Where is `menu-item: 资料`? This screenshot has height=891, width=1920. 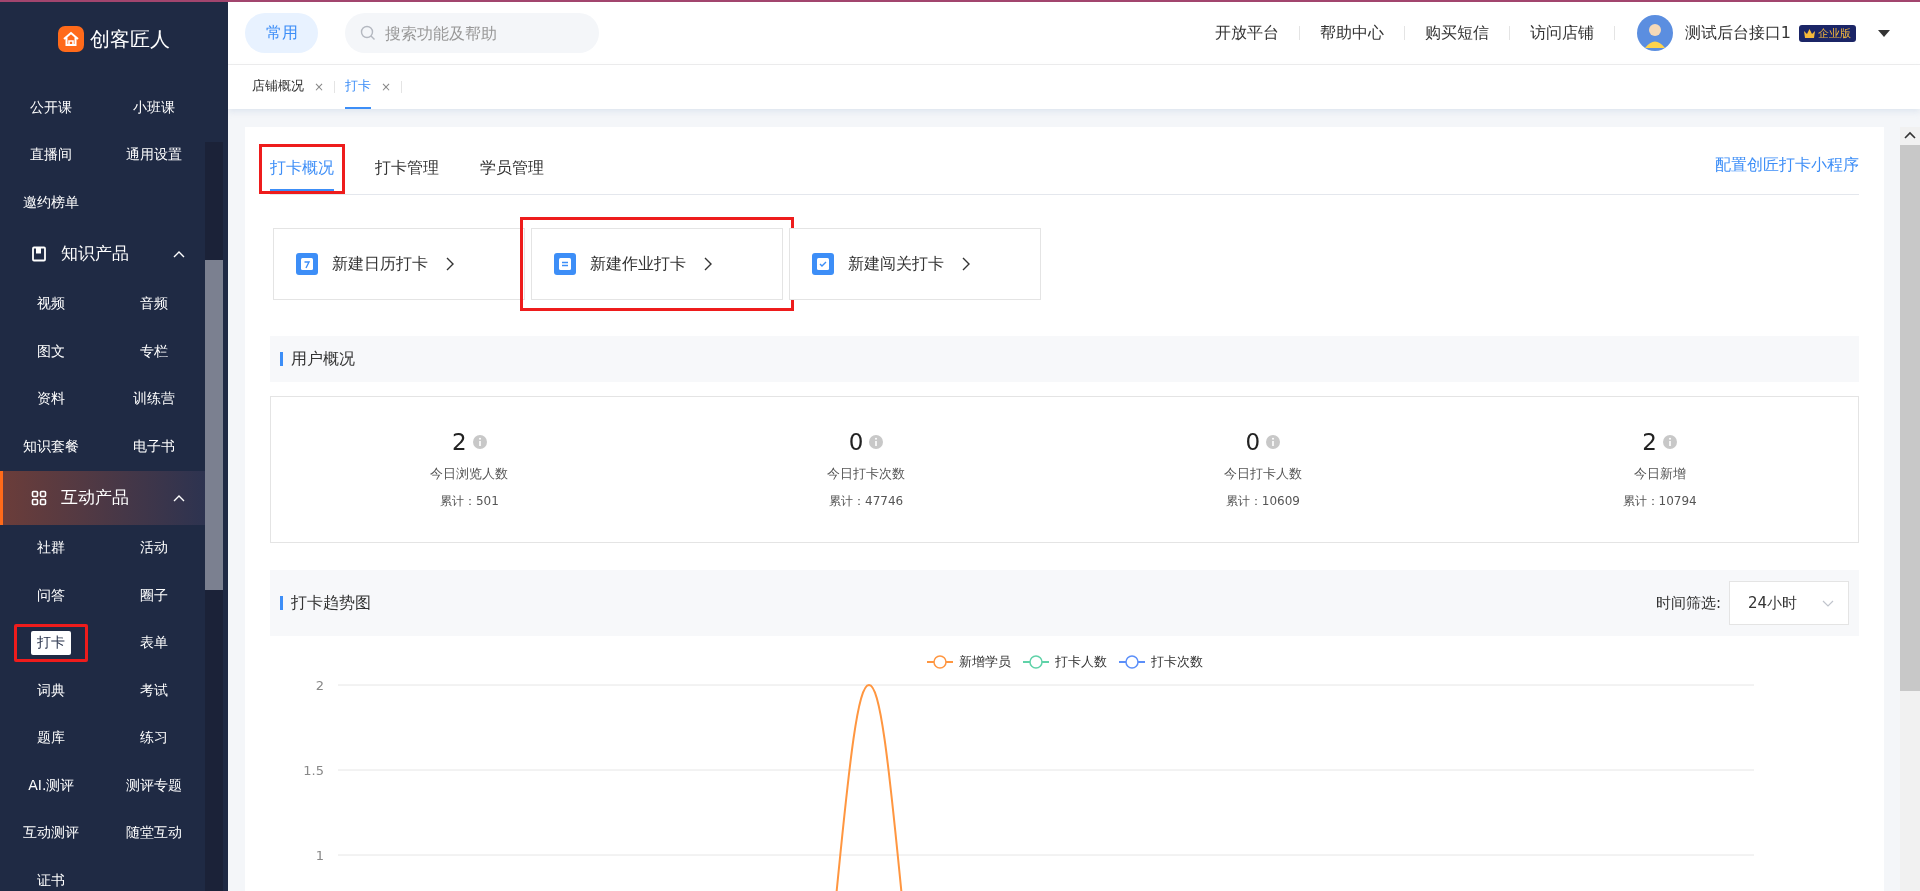 menu-item: 资料 is located at coordinates (51, 399).